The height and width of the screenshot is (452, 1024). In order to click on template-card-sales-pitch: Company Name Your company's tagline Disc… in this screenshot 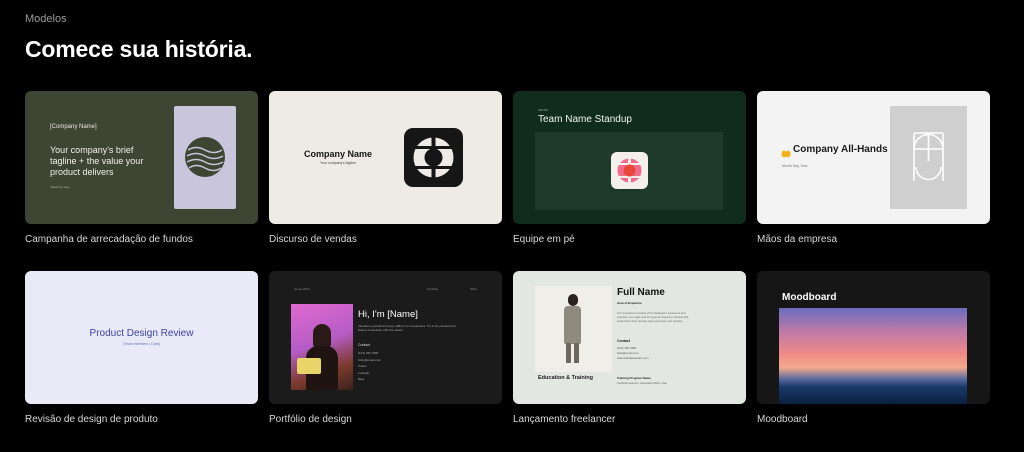, I will do `click(385, 168)`.